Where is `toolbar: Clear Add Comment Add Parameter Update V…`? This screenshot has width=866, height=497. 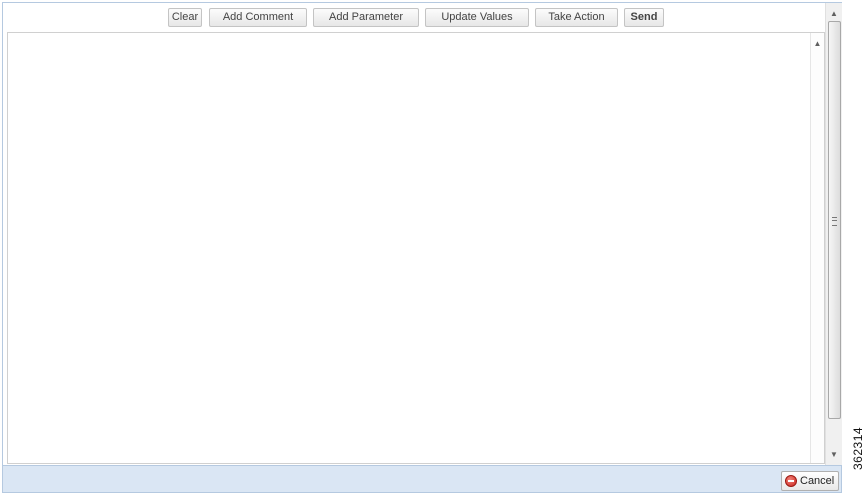 toolbar: Clear Add Comment Add Parameter Update V… is located at coordinates (413, 18).